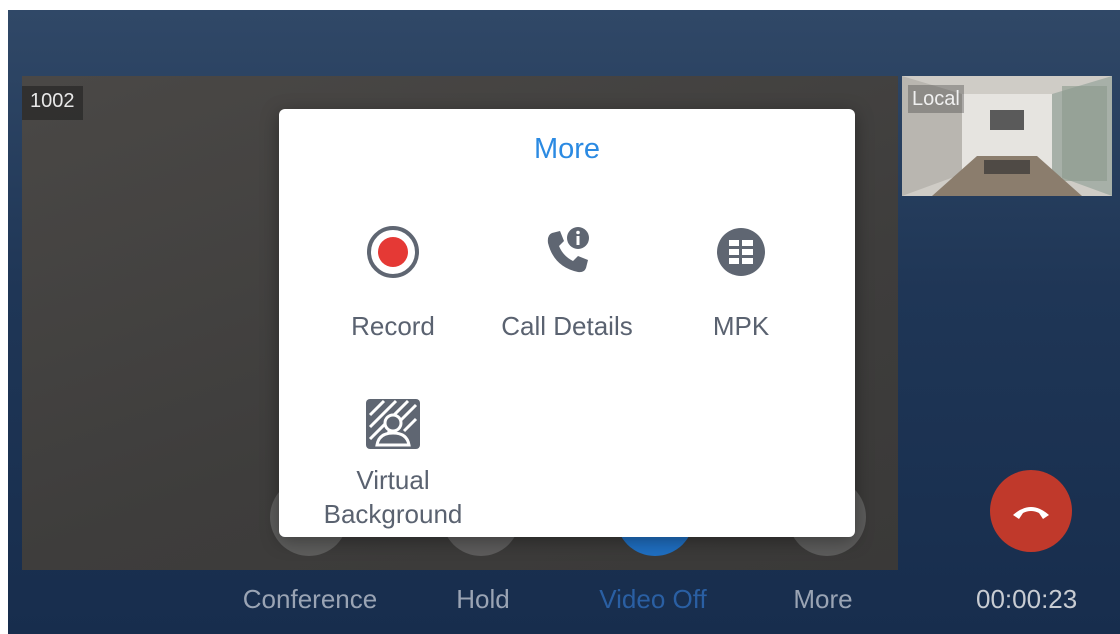 This screenshot has height=634, width=1120. Describe the element at coordinates (393, 464) in the screenshot. I see `virtual-background-option: Virtual Background` at that location.